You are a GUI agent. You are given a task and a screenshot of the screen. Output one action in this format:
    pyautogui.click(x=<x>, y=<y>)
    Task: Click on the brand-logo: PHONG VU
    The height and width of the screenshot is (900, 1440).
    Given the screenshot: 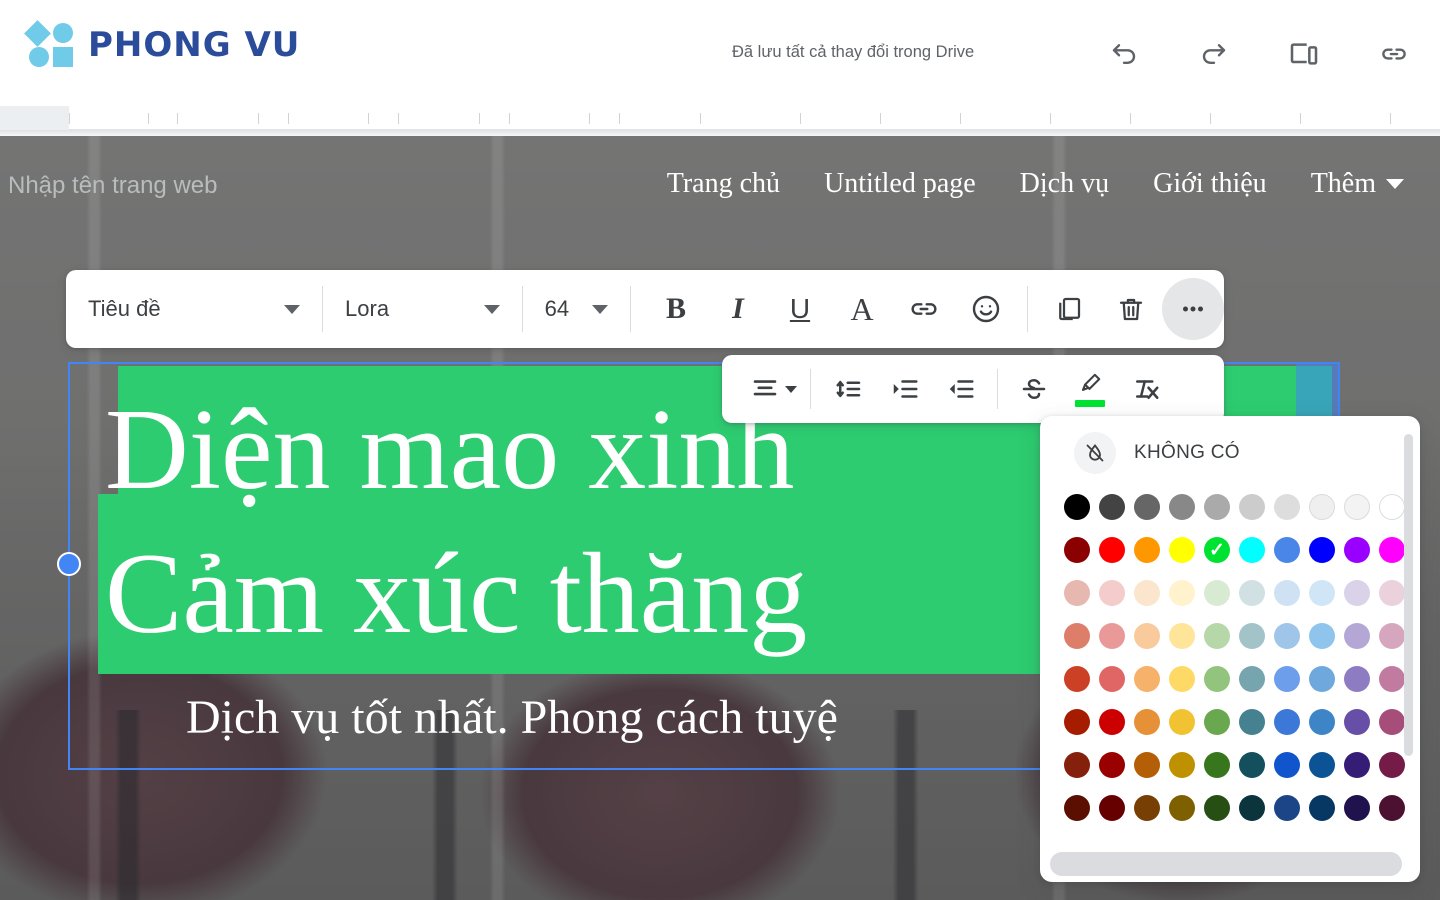 What is the action you would take?
    pyautogui.click(x=162, y=44)
    